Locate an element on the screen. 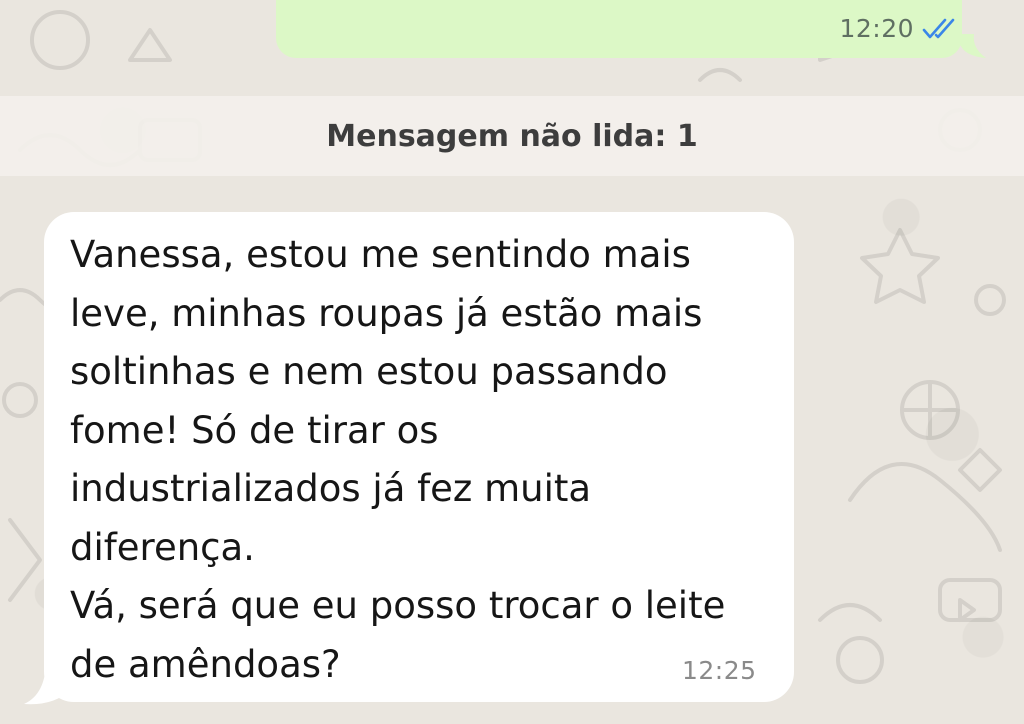  message-line: fome! Só de tirar os is located at coordinates (254, 430).